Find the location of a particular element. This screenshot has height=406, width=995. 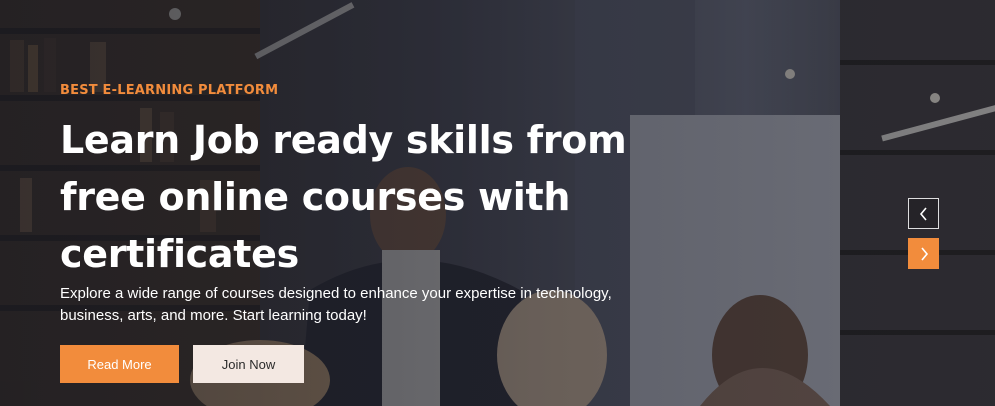

slider-next-button is located at coordinates (923, 253).